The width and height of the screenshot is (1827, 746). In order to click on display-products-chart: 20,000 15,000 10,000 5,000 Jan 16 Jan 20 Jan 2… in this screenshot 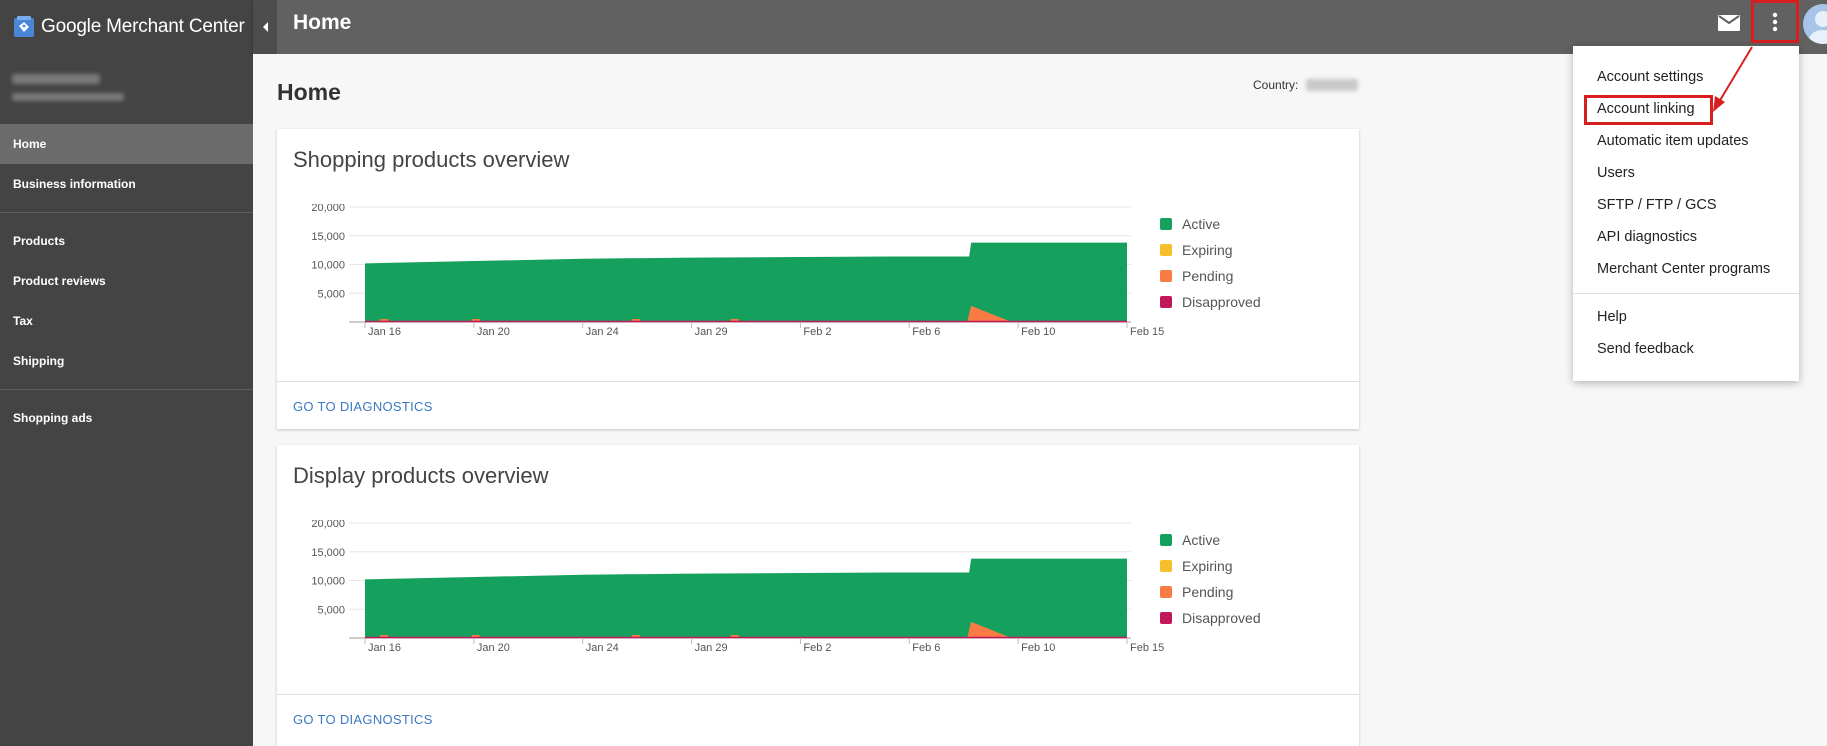, I will do `click(786, 587)`.